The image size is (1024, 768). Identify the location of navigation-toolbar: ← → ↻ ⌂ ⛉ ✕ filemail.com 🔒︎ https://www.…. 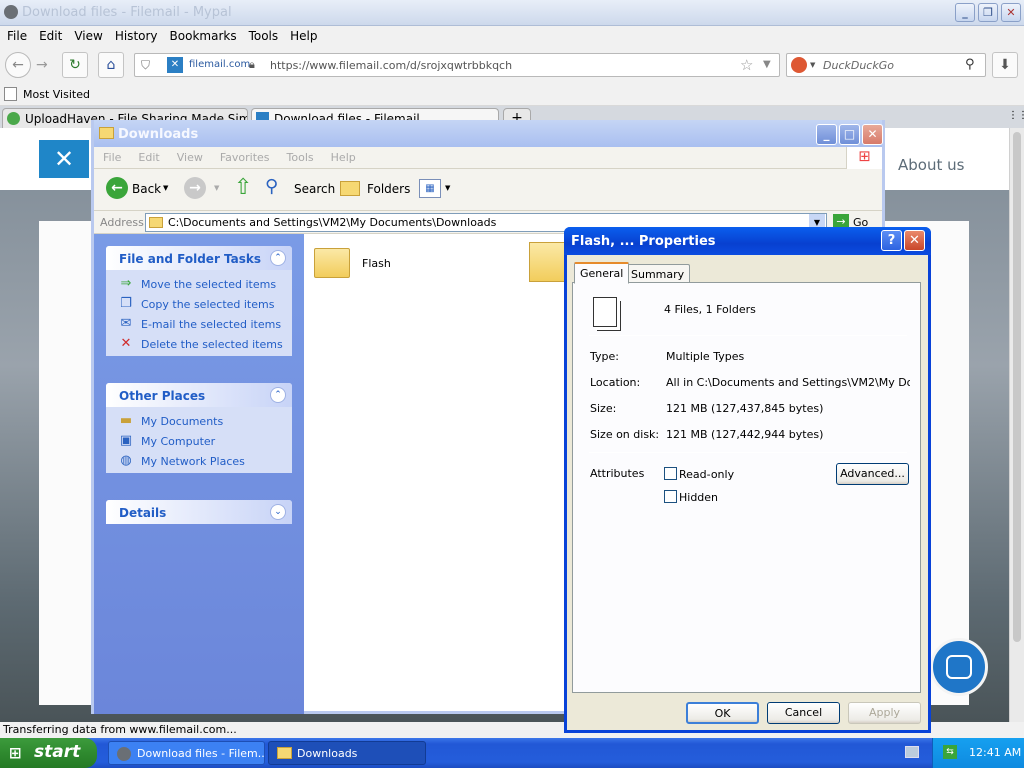
(512, 65).